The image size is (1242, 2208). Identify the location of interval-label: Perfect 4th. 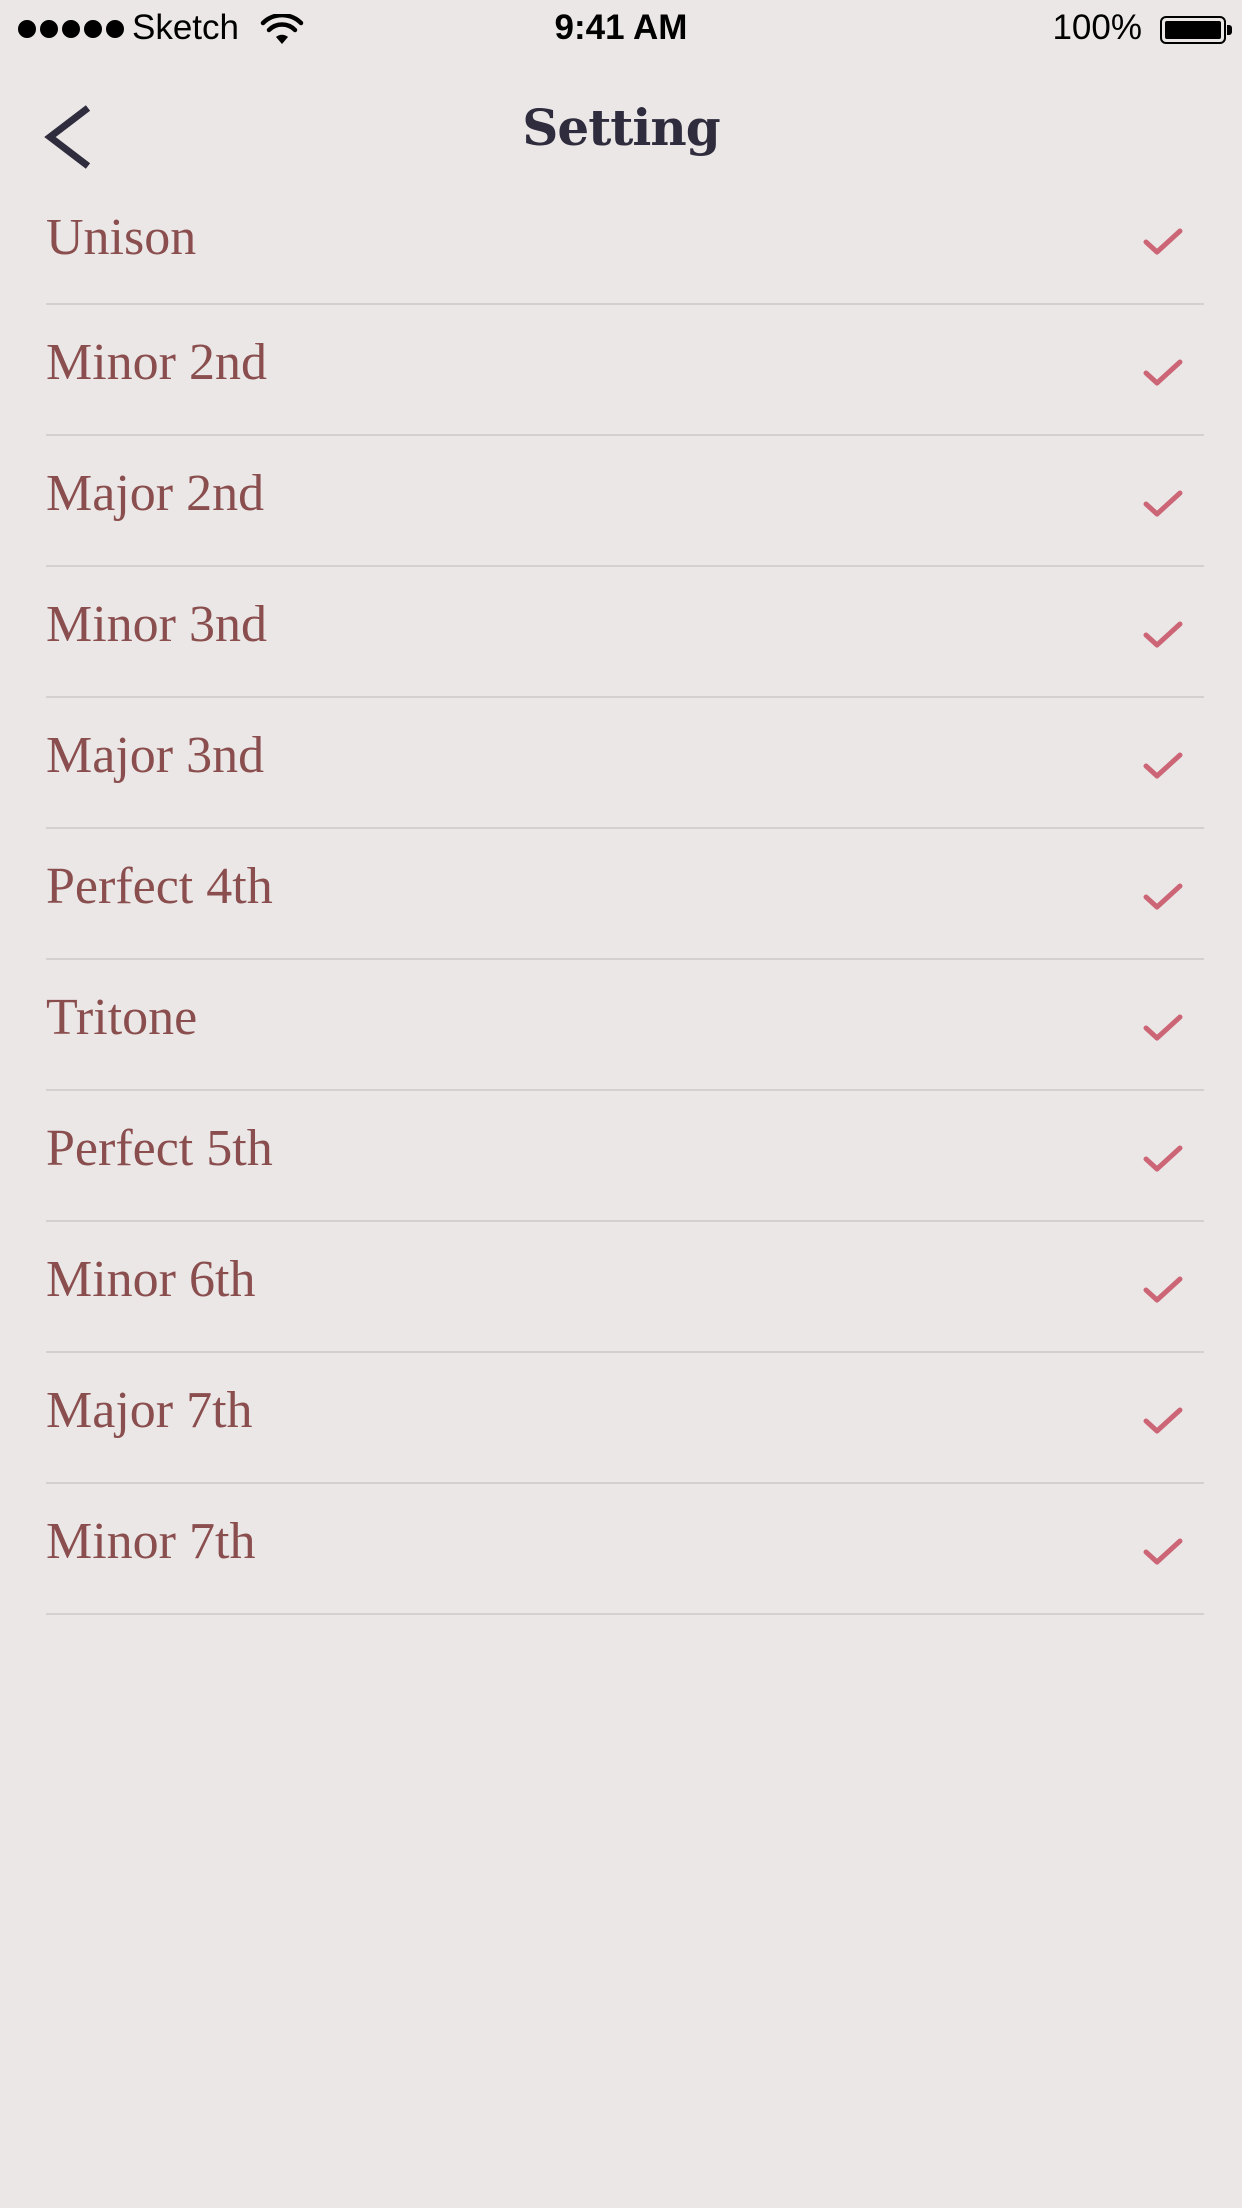
(159, 886).